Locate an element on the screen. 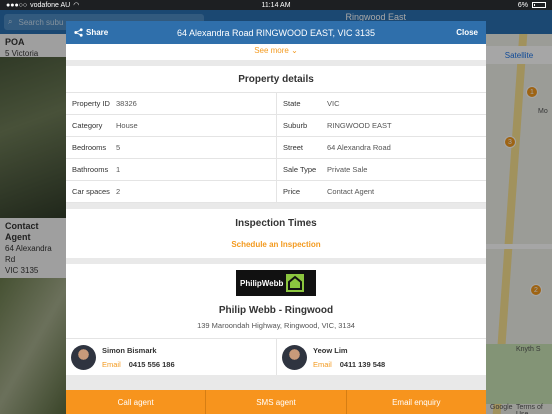  schedule-inspection-link: Schedule an Inspection is located at coordinates (276, 247).